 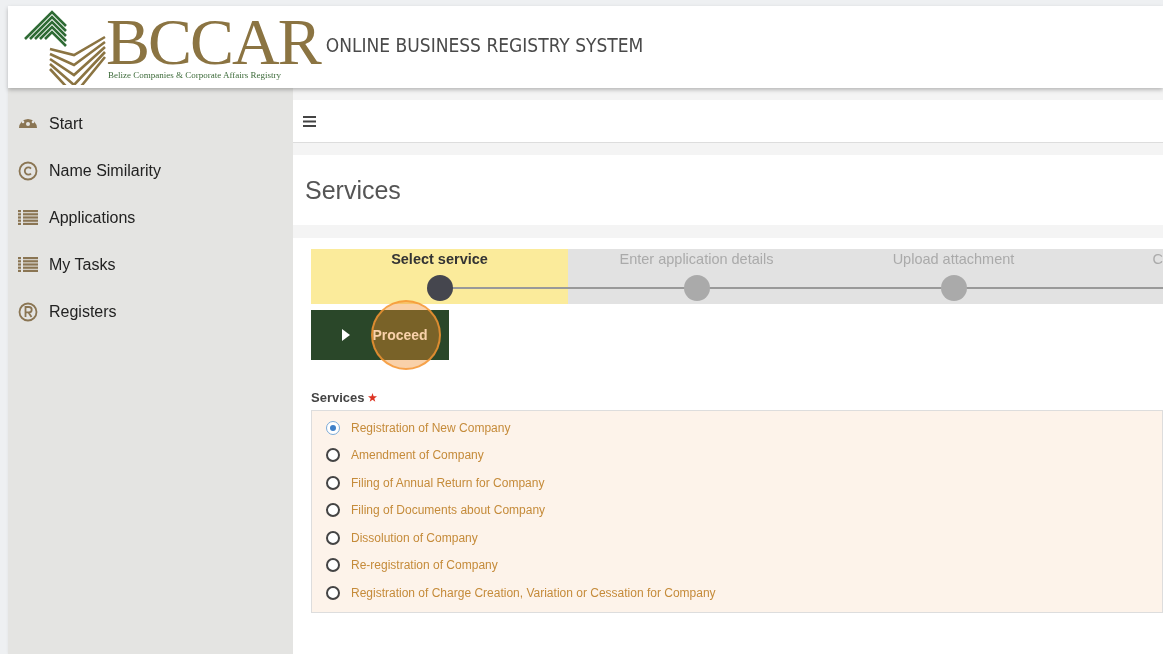 What do you see at coordinates (105, 170) in the screenshot?
I see `sidebar-item: Name Similarity` at bounding box center [105, 170].